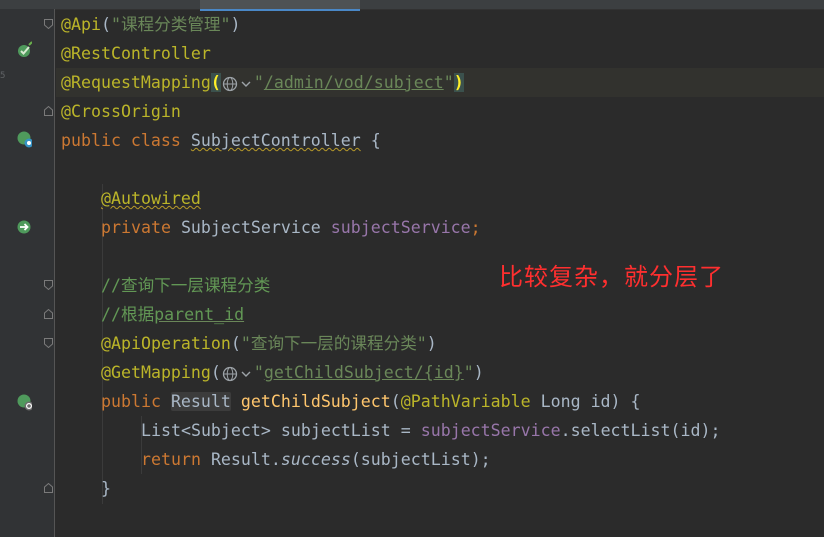 The width and height of the screenshot is (824, 537). What do you see at coordinates (585, 401) in the screenshot?
I see `parameters: Long id) {` at bounding box center [585, 401].